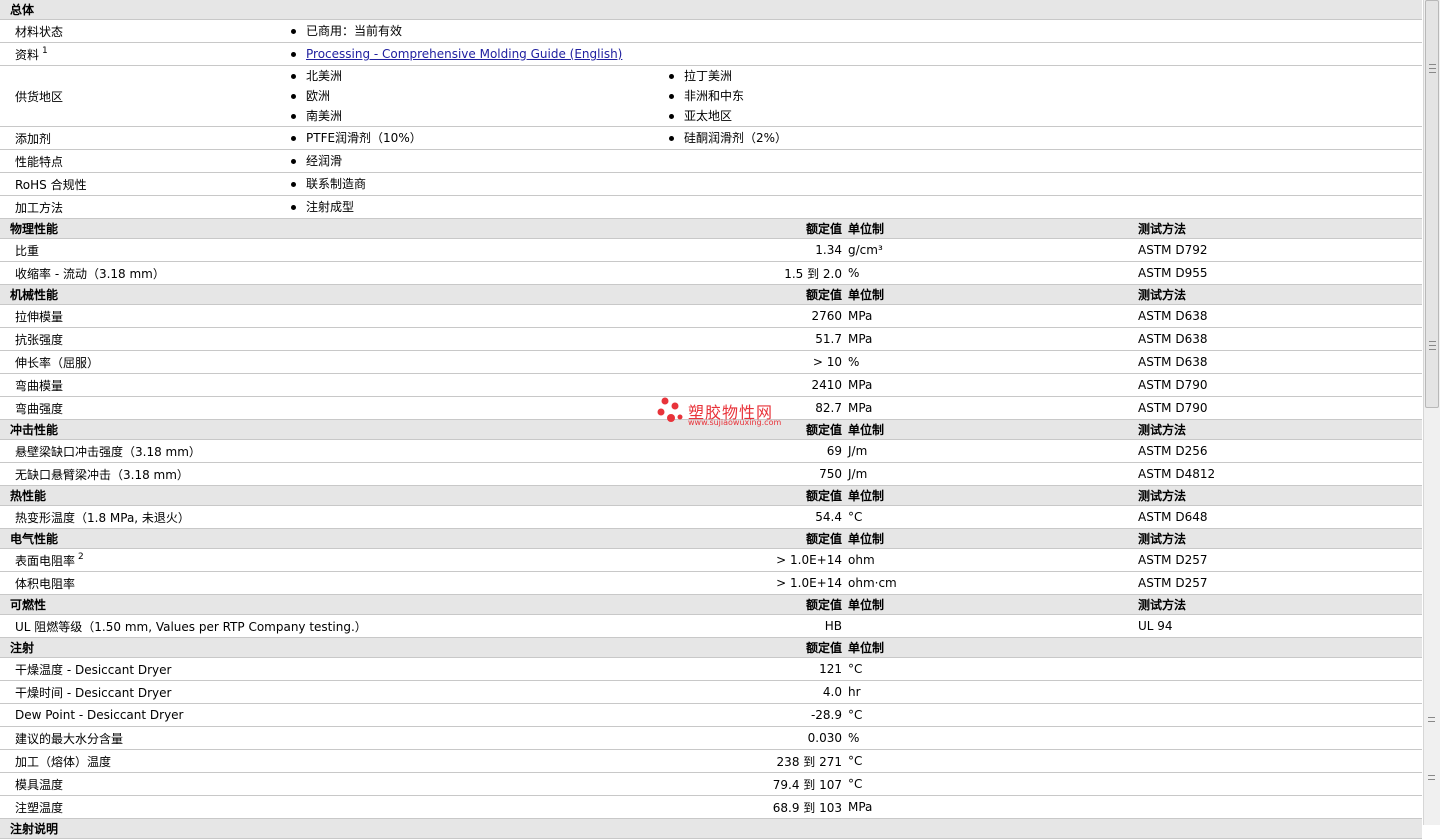  I want to click on section-title: 可燃性, so click(141, 604).